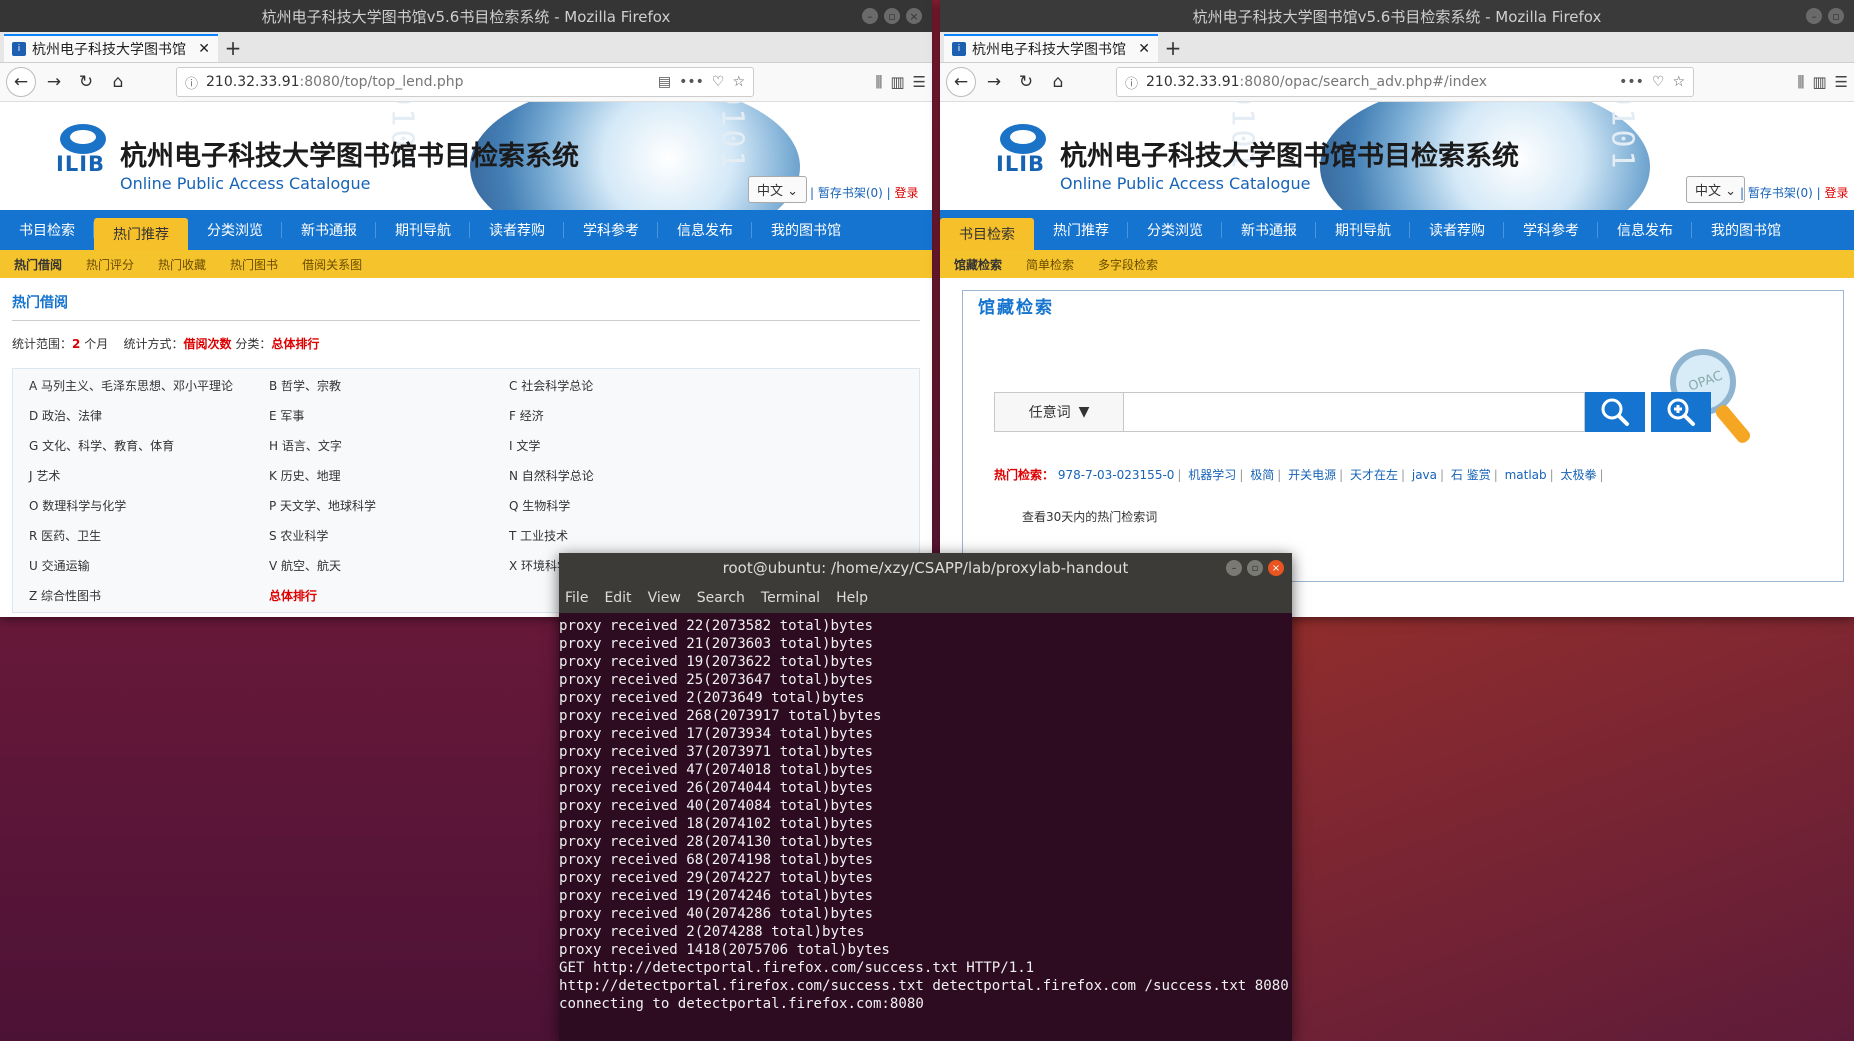 This screenshot has height=1041, width=1854. What do you see at coordinates (110, 264) in the screenshot?
I see `submenu-hot-score: 热门评分` at bounding box center [110, 264].